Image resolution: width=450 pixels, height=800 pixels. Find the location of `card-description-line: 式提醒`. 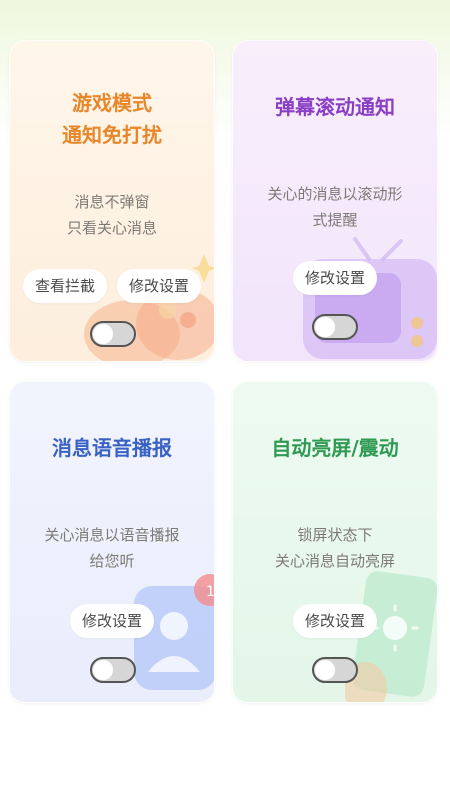

card-description-line: 式提醒 is located at coordinates (335, 220).